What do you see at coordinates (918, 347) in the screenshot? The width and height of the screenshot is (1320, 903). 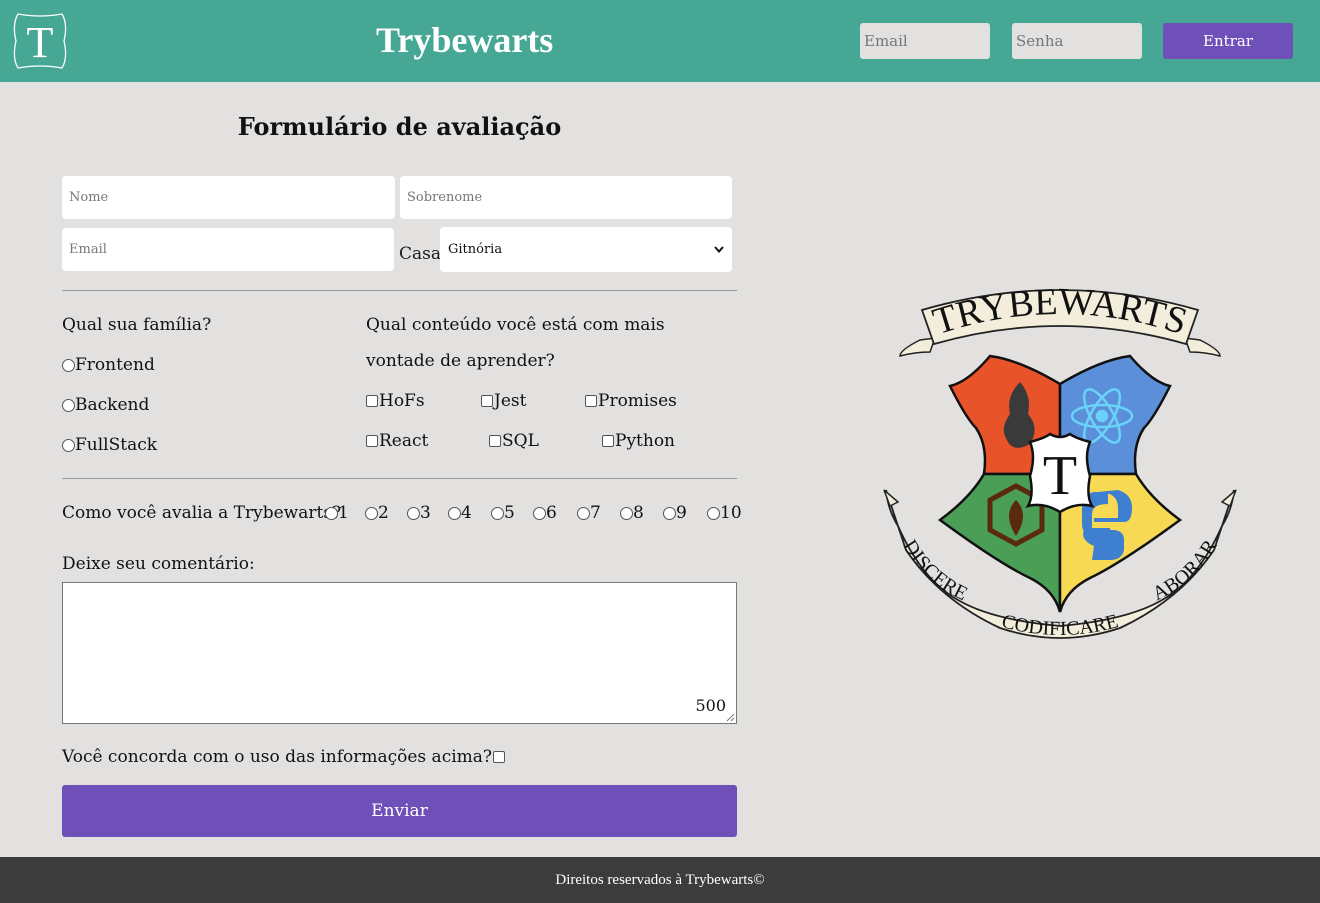 I see `banner-left-tail` at bounding box center [918, 347].